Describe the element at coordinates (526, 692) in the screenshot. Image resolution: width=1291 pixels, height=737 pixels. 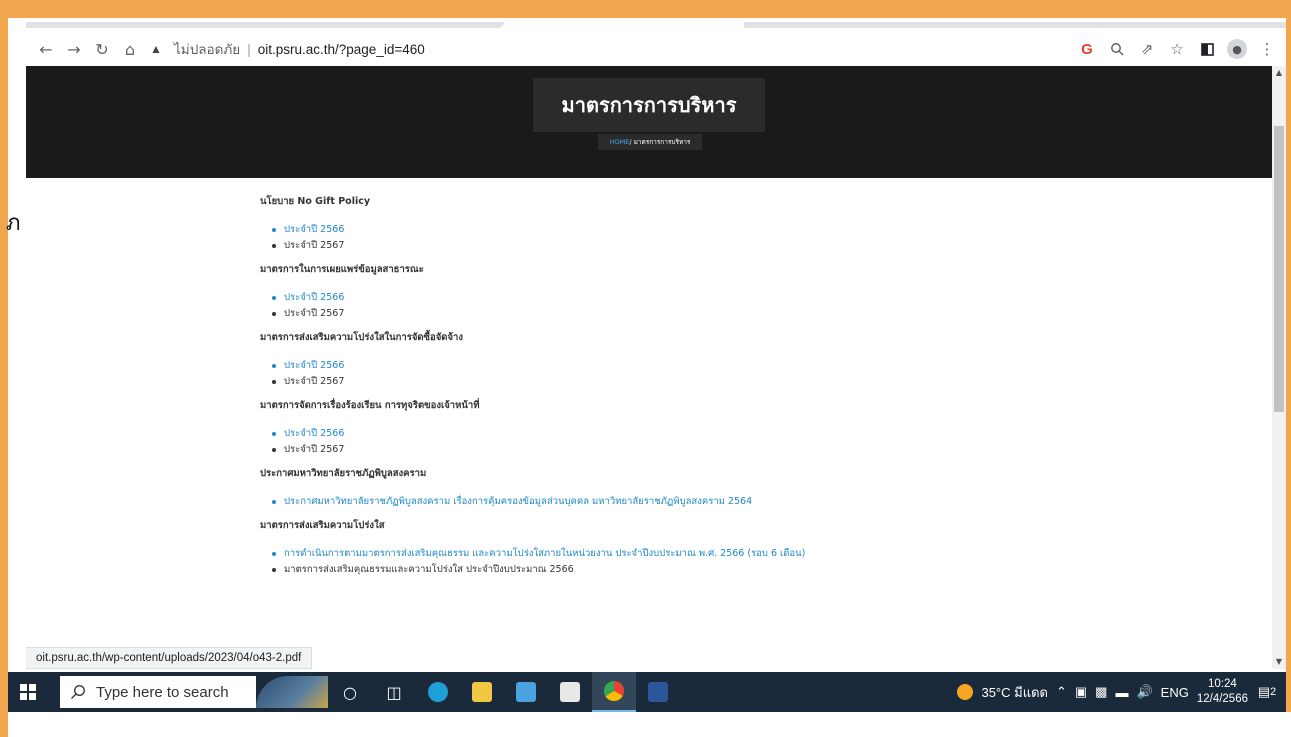
I see `mail-icon` at that location.